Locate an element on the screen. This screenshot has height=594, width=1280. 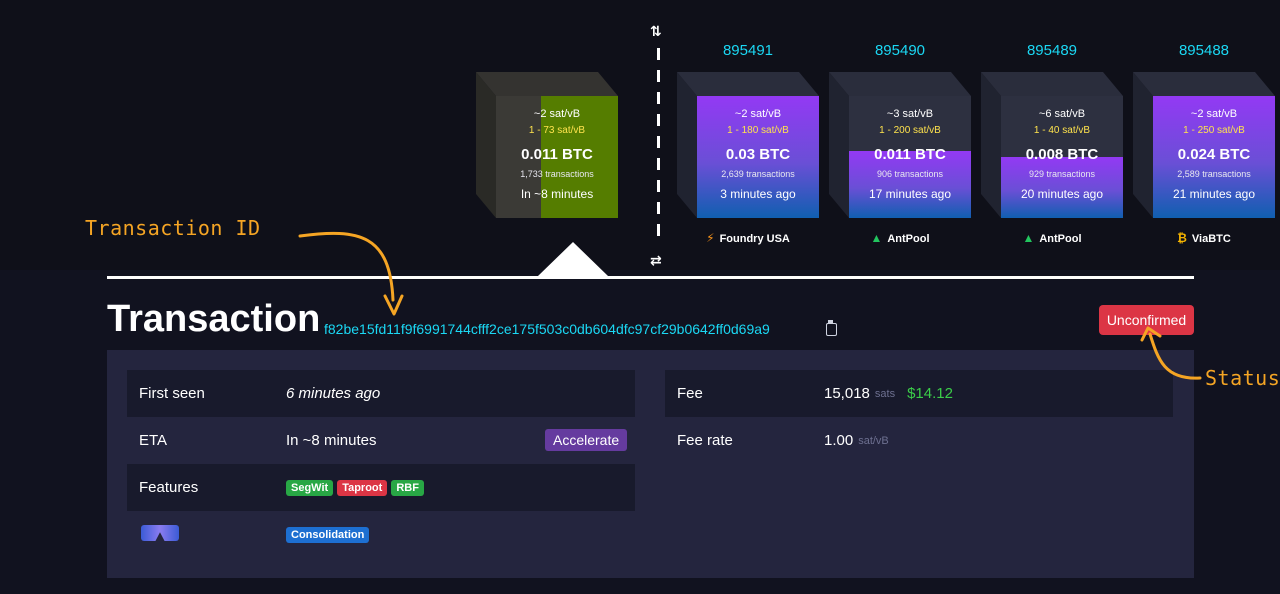
block-fee-range: 1 - 200 sat/vB is located at coordinates (910, 130).